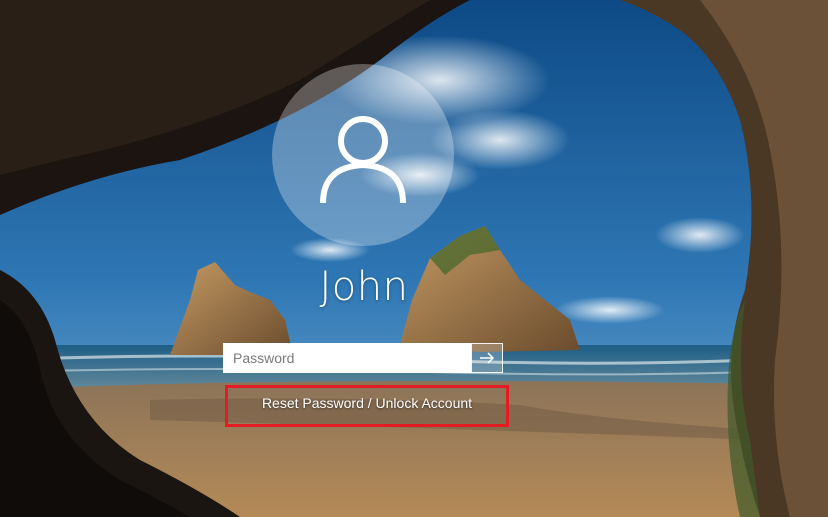  I want to click on reset-password-link: Reset Password / Unlock Account, so click(367, 406).